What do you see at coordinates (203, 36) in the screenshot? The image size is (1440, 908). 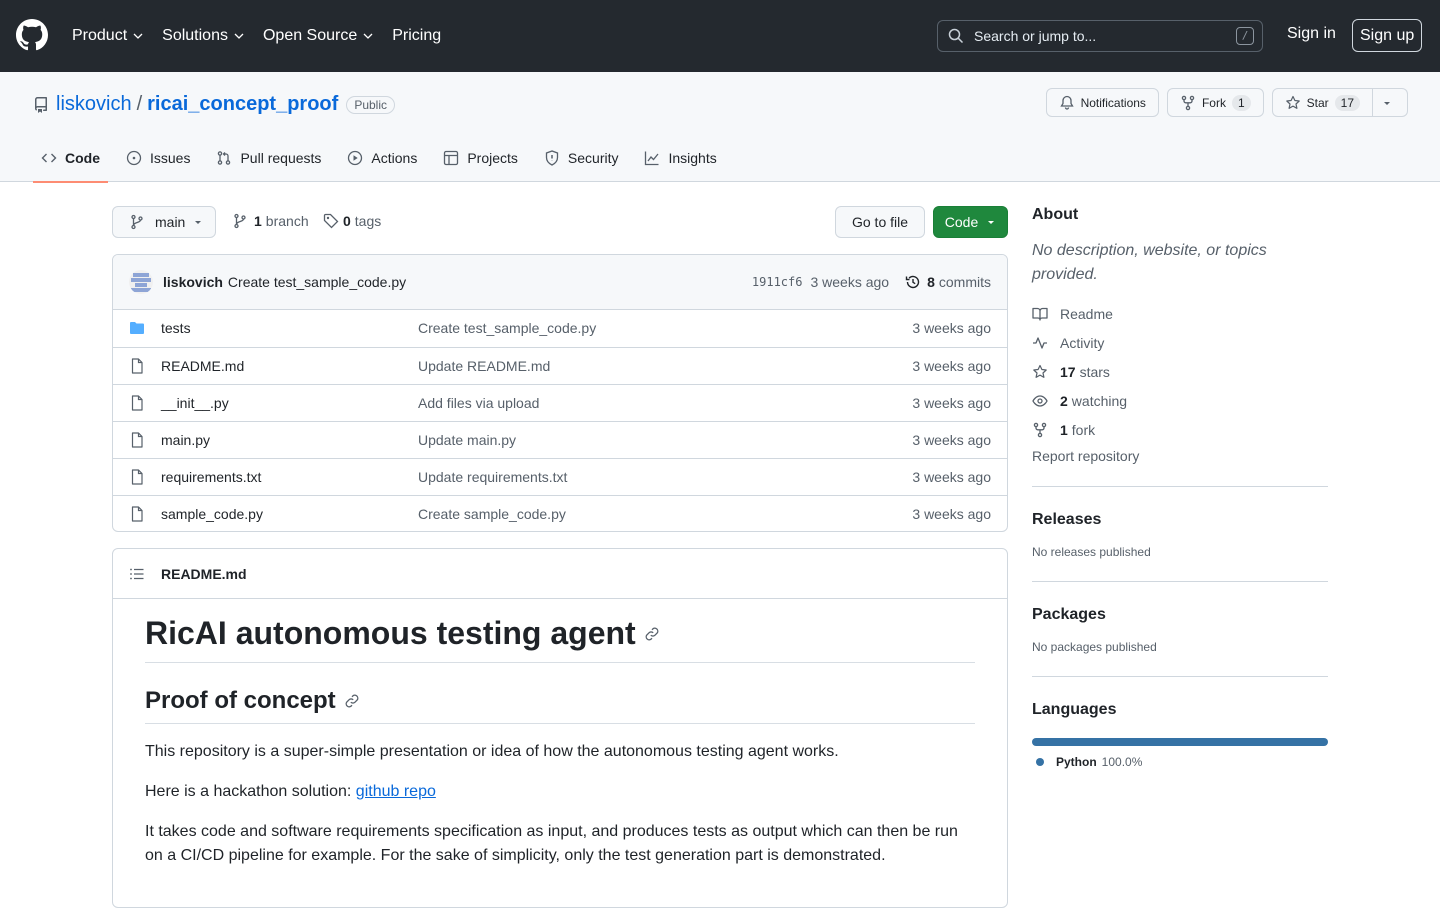 I see `nav-solutions: Solutions` at bounding box center [203, 36].